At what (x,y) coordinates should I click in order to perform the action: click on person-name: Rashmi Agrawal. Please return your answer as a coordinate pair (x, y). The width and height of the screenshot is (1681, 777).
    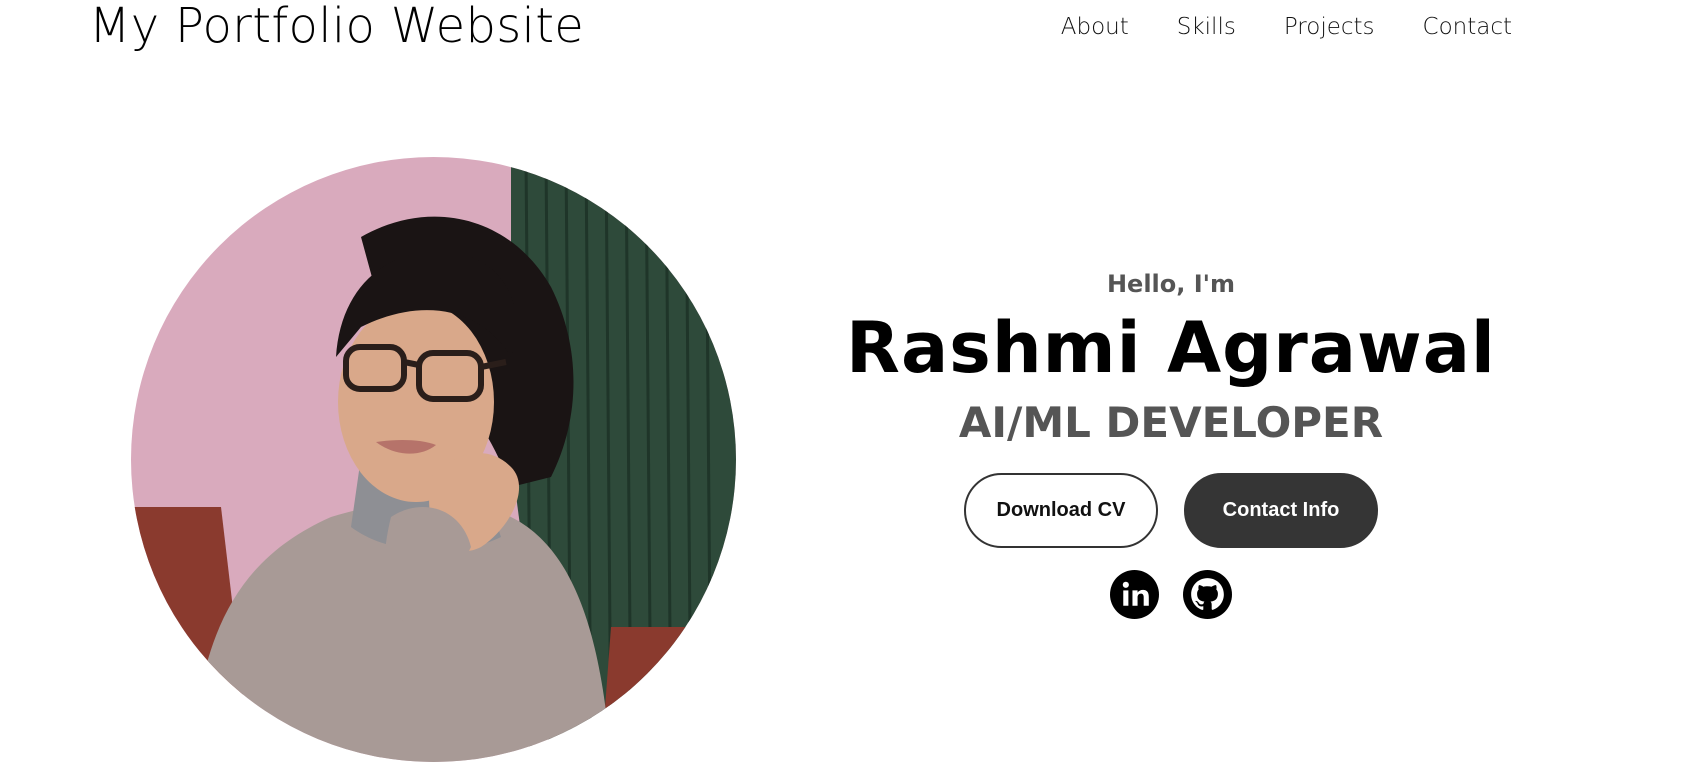
    Looking at the image, I should click on (1171, 348).